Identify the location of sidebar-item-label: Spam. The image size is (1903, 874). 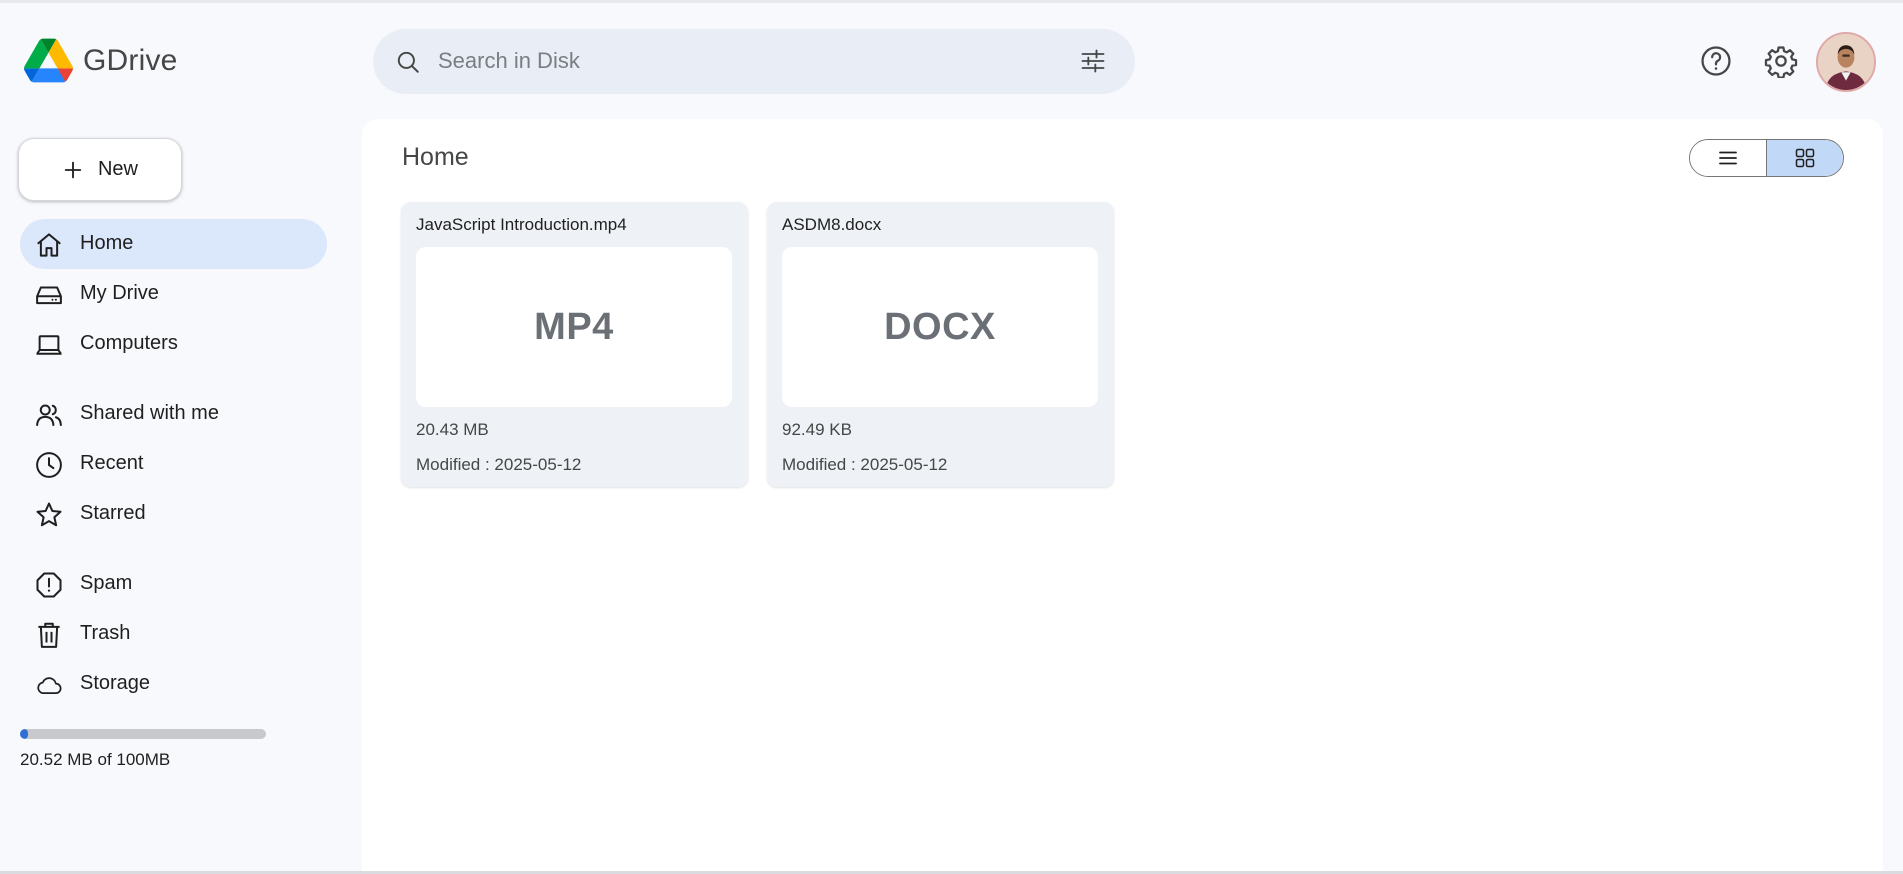
(106, 583).